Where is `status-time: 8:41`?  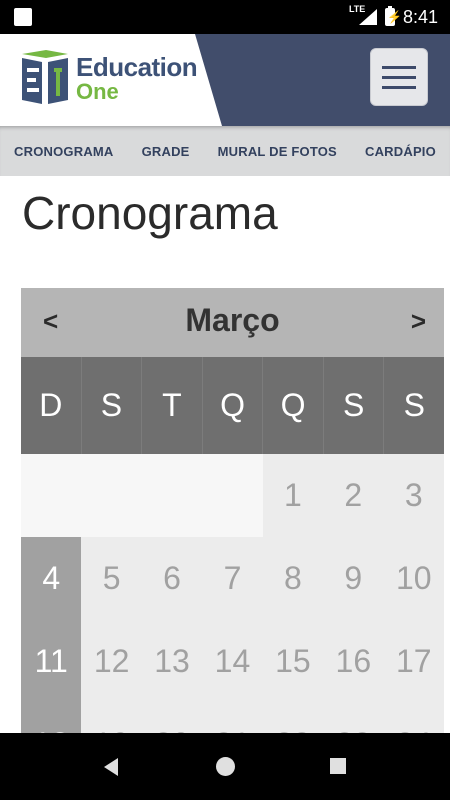 status-time: 8:41 is located at coordinates (420, 16).